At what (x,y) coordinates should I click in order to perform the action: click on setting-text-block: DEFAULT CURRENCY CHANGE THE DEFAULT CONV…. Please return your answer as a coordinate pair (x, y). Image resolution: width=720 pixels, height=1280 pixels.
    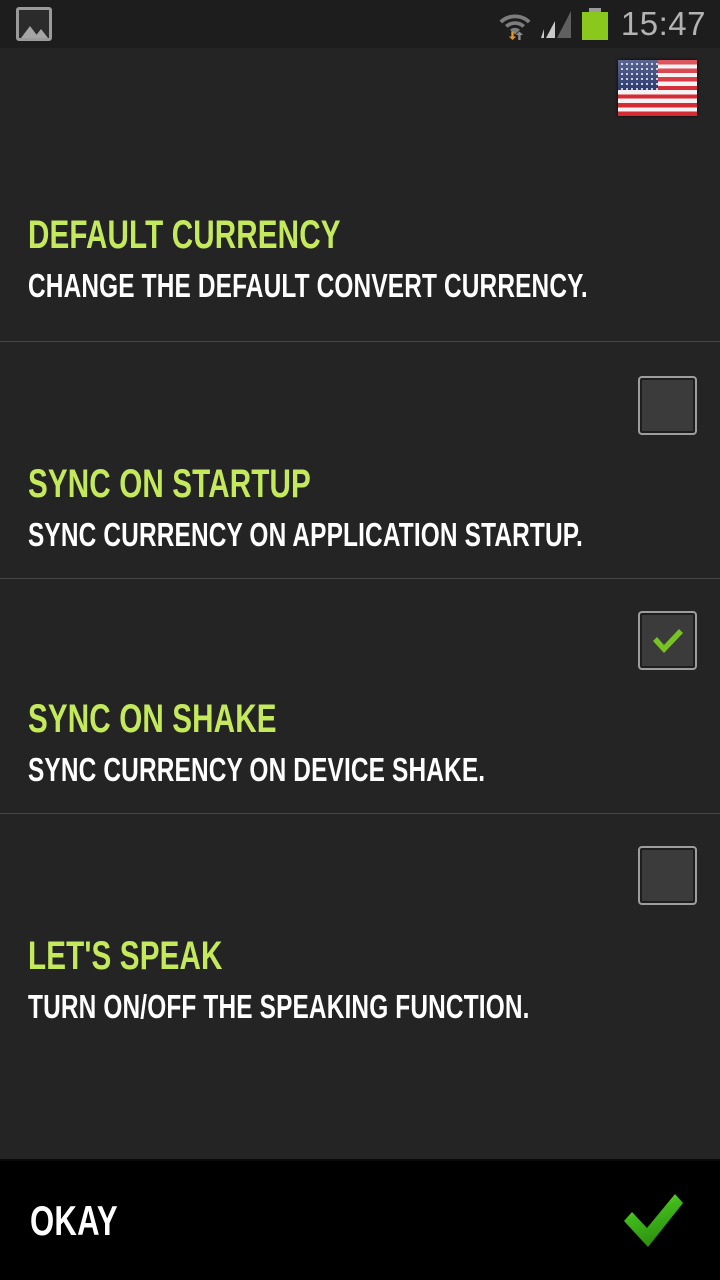
    Looking at the image, I should click on (360, 227).